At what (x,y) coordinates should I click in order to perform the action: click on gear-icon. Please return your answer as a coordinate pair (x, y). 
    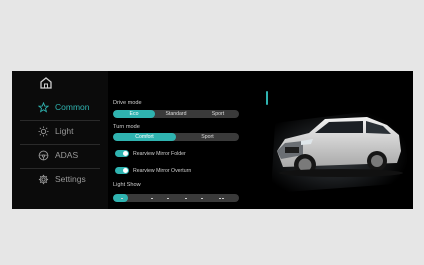
    Looking at the image, I should click on (43, 179).